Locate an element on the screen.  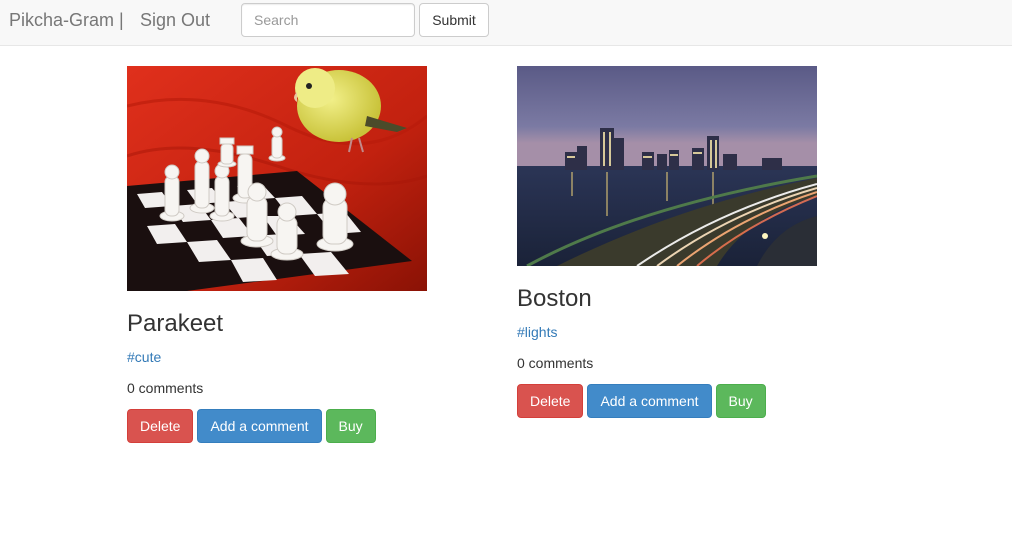
post-tag-link: #cute is located at coordinates (277, 357).